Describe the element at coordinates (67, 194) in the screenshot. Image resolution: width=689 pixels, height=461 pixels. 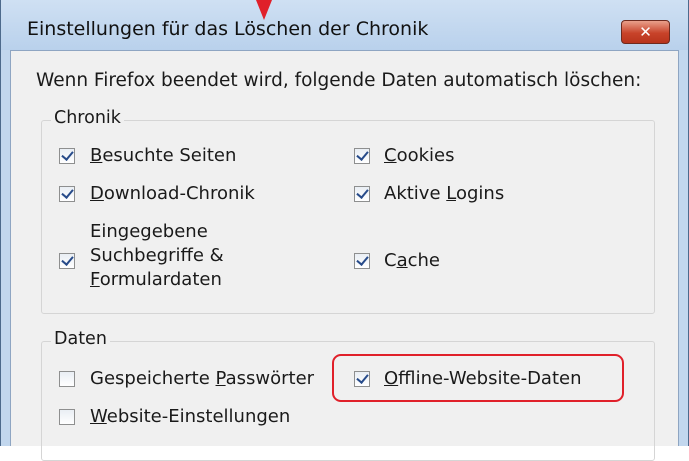
I see `checkbox-download-chronik` at that location.